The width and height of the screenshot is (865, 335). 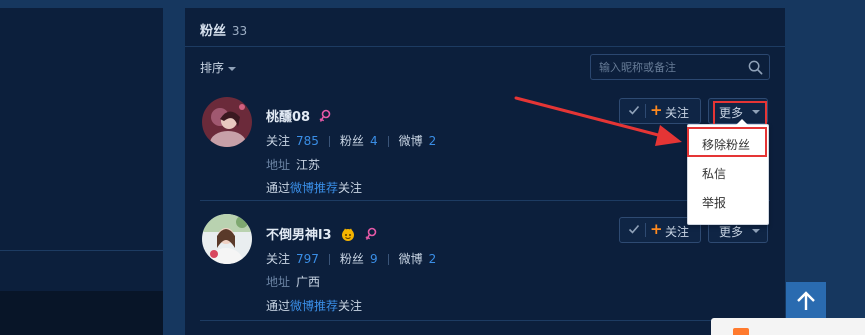 What do you see at coordinates (81, 313) in the screenshot?
I see `left-bottom-bar` at bounding box center [81, 313].